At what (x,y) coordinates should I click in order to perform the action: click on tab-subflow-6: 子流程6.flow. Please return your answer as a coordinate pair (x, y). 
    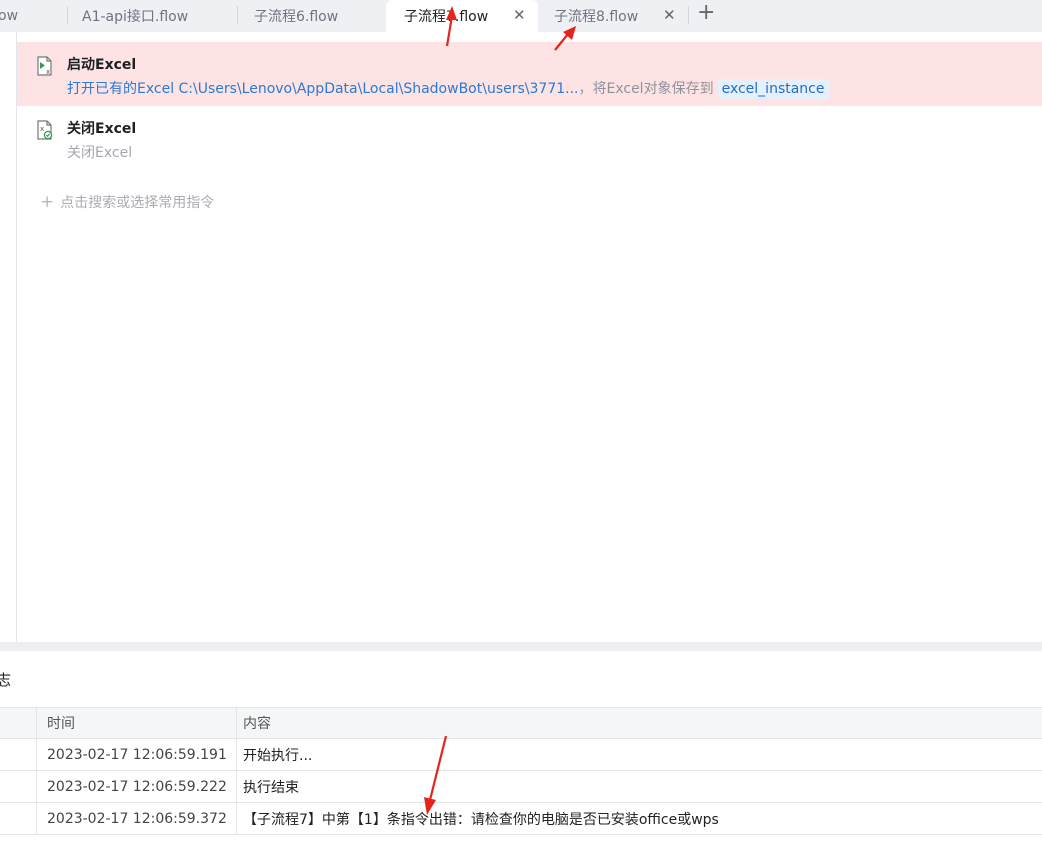
    Looking at the image, I should click on (311, 16).